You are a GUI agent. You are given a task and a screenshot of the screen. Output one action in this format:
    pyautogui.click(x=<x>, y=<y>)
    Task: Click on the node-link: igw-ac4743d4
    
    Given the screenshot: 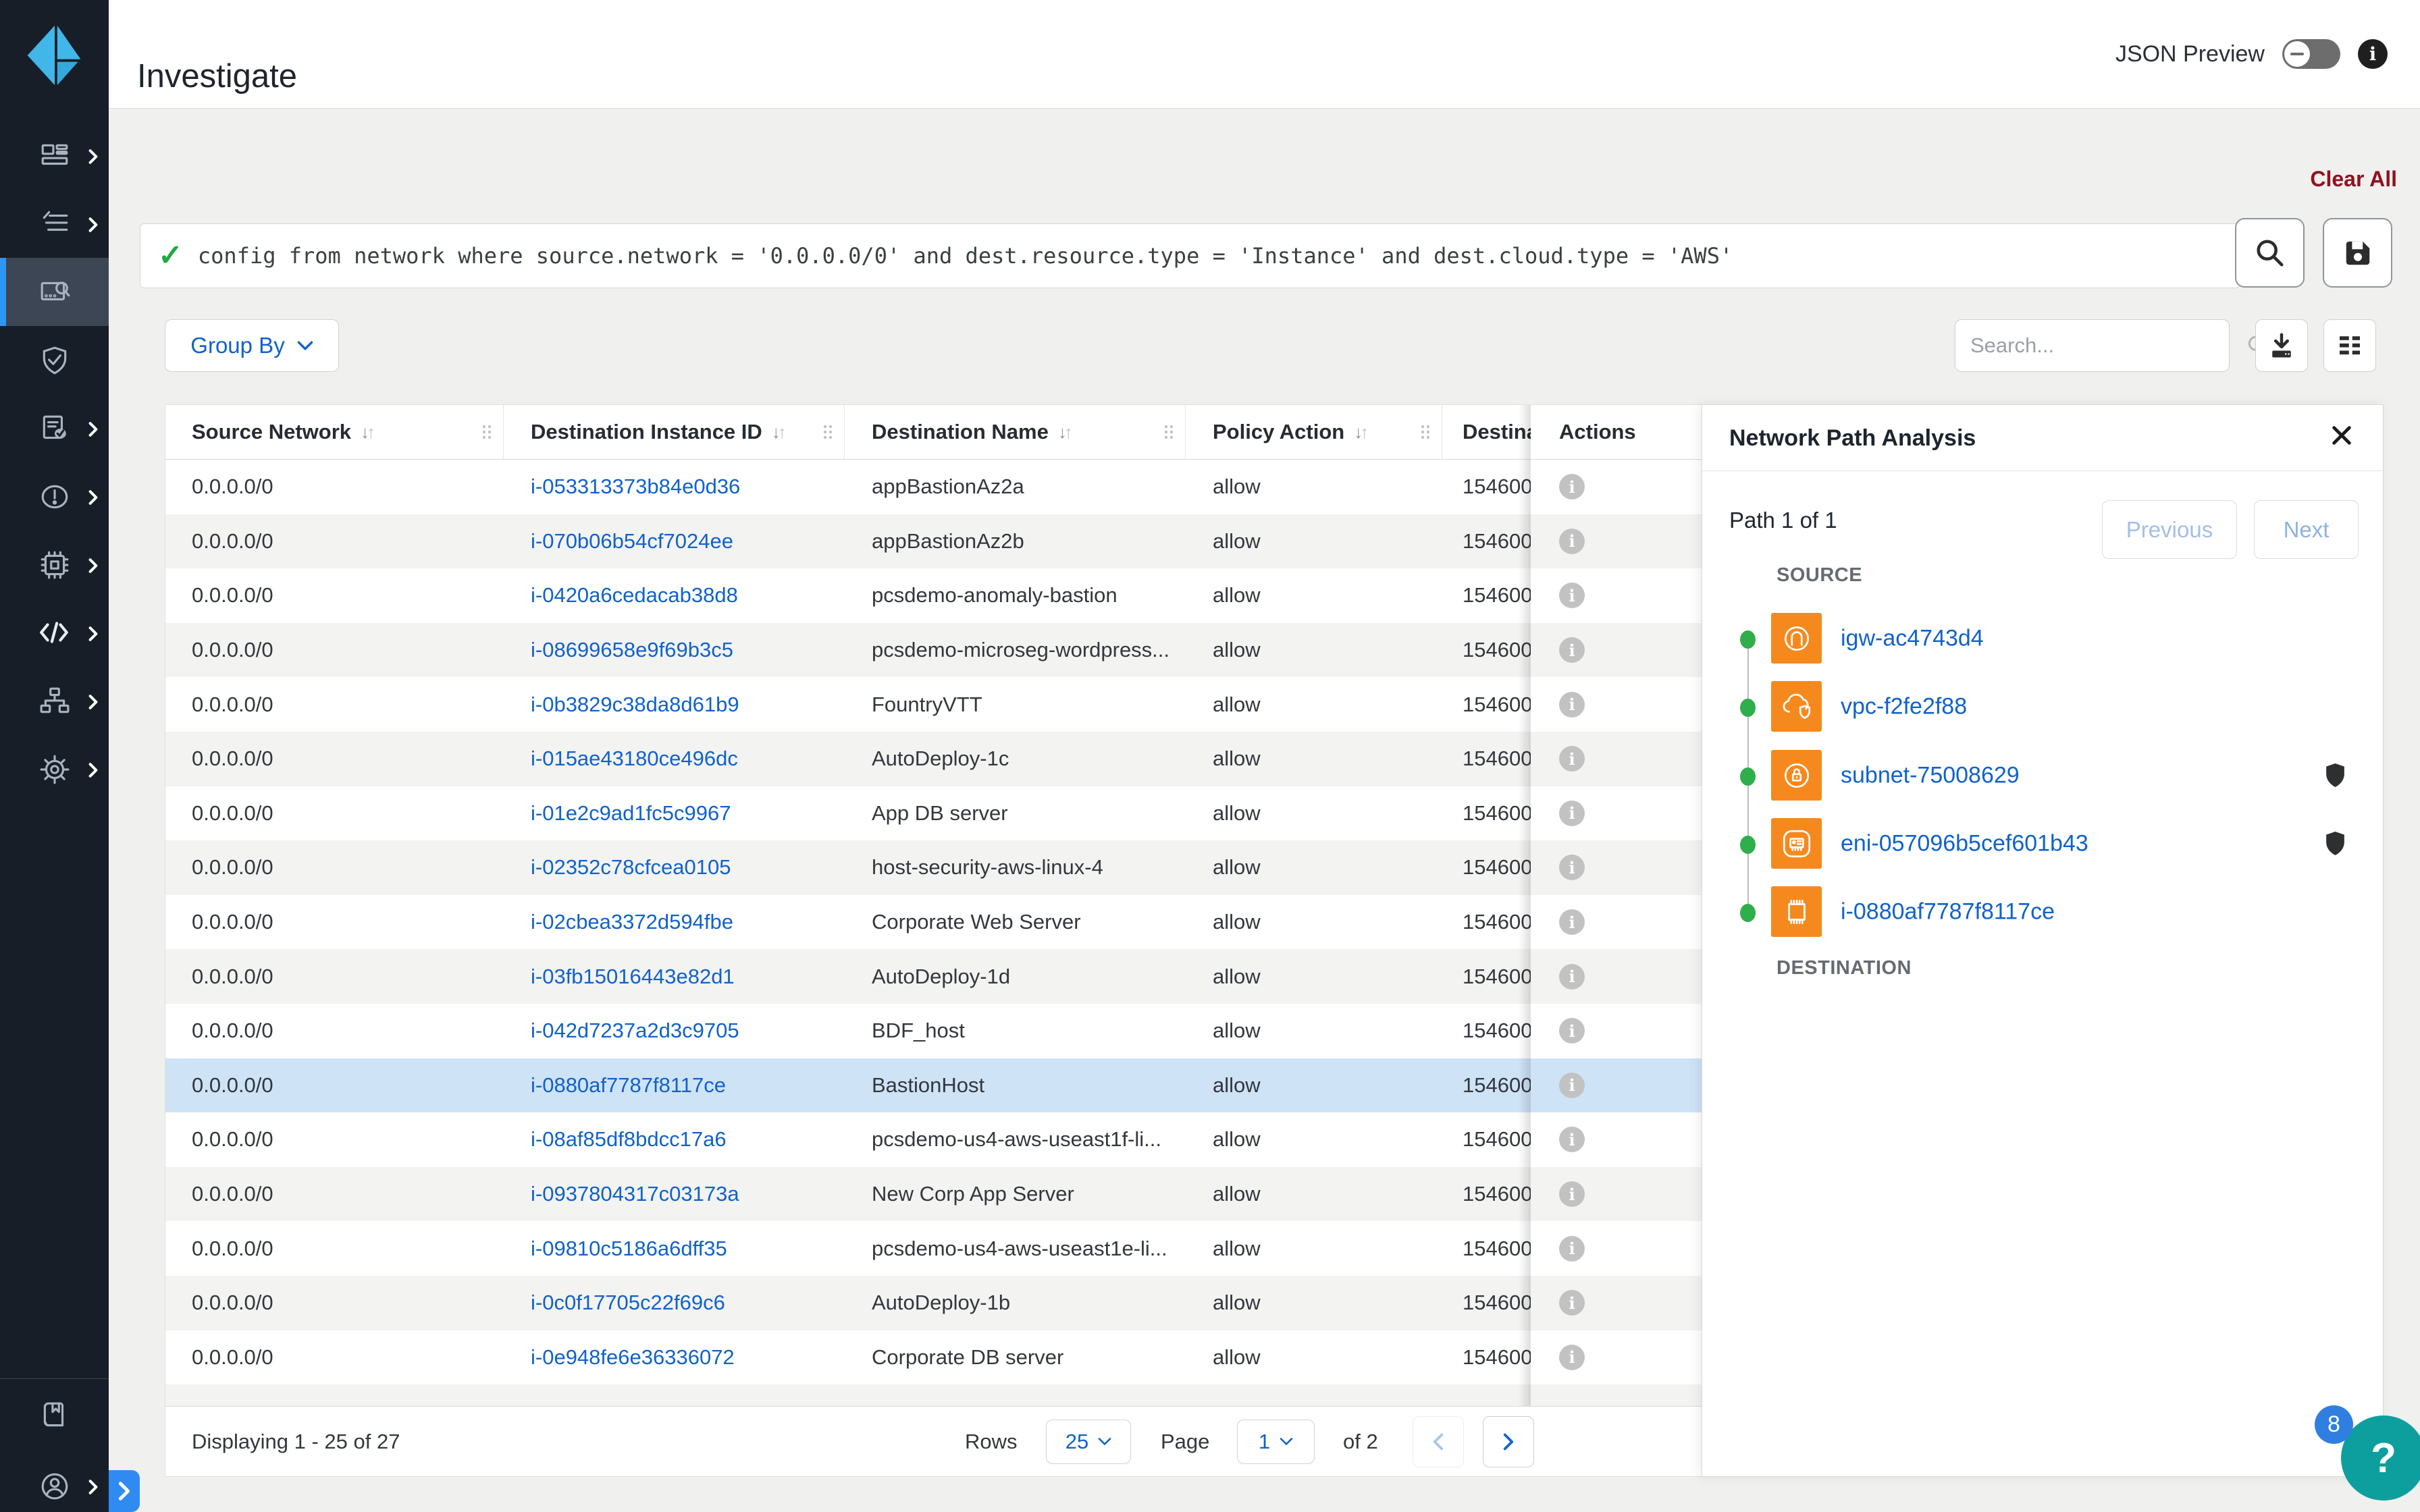 What is the action you would take?
    pyautogui.click(x=1912, y=638)
    